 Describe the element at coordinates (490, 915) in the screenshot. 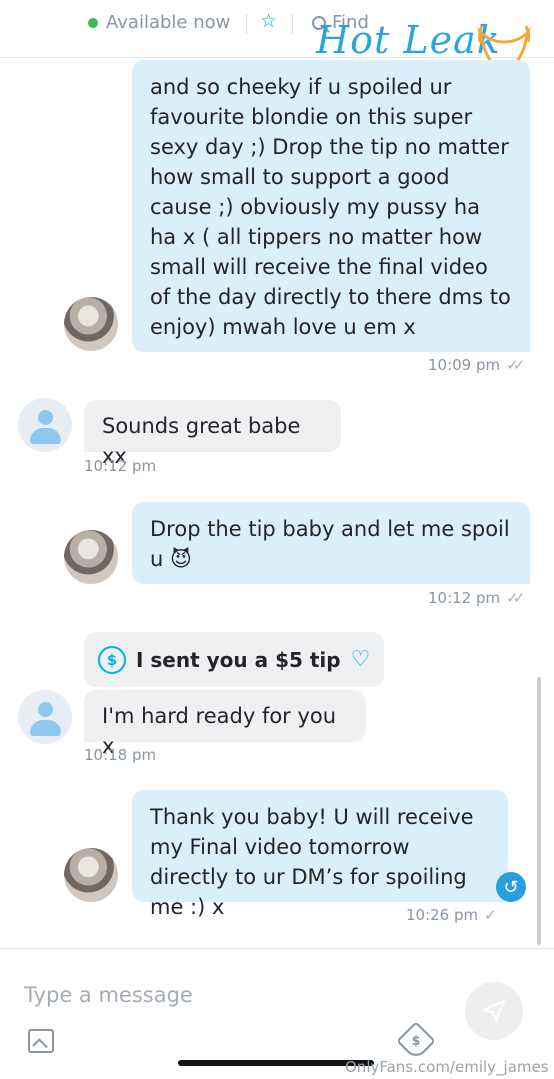

I see `sent-receipt-icon: ✓` at that location.